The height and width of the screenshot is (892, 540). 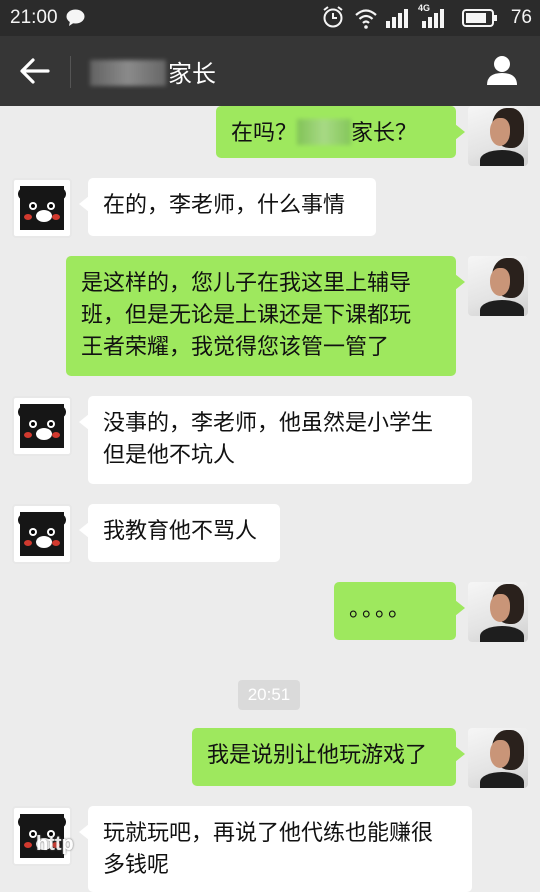 What do you see at coordinates (269, 695) in the screenshot?
I see `message-timestamp: 20:51` at bounding box center [269, 695].